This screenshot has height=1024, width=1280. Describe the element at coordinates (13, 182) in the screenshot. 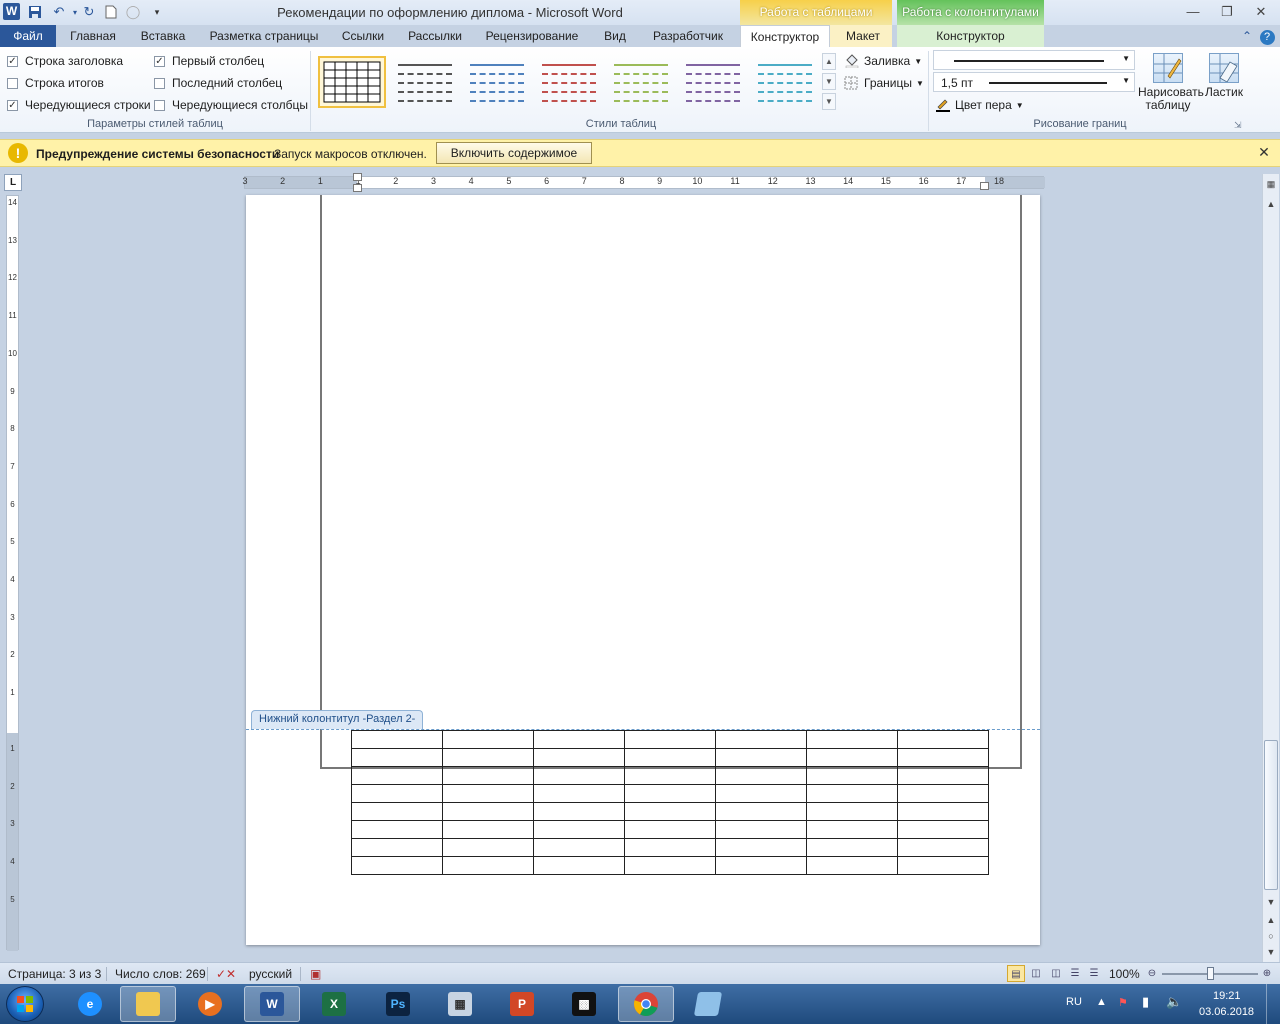

I see `tab-selector-button: L` at that location.